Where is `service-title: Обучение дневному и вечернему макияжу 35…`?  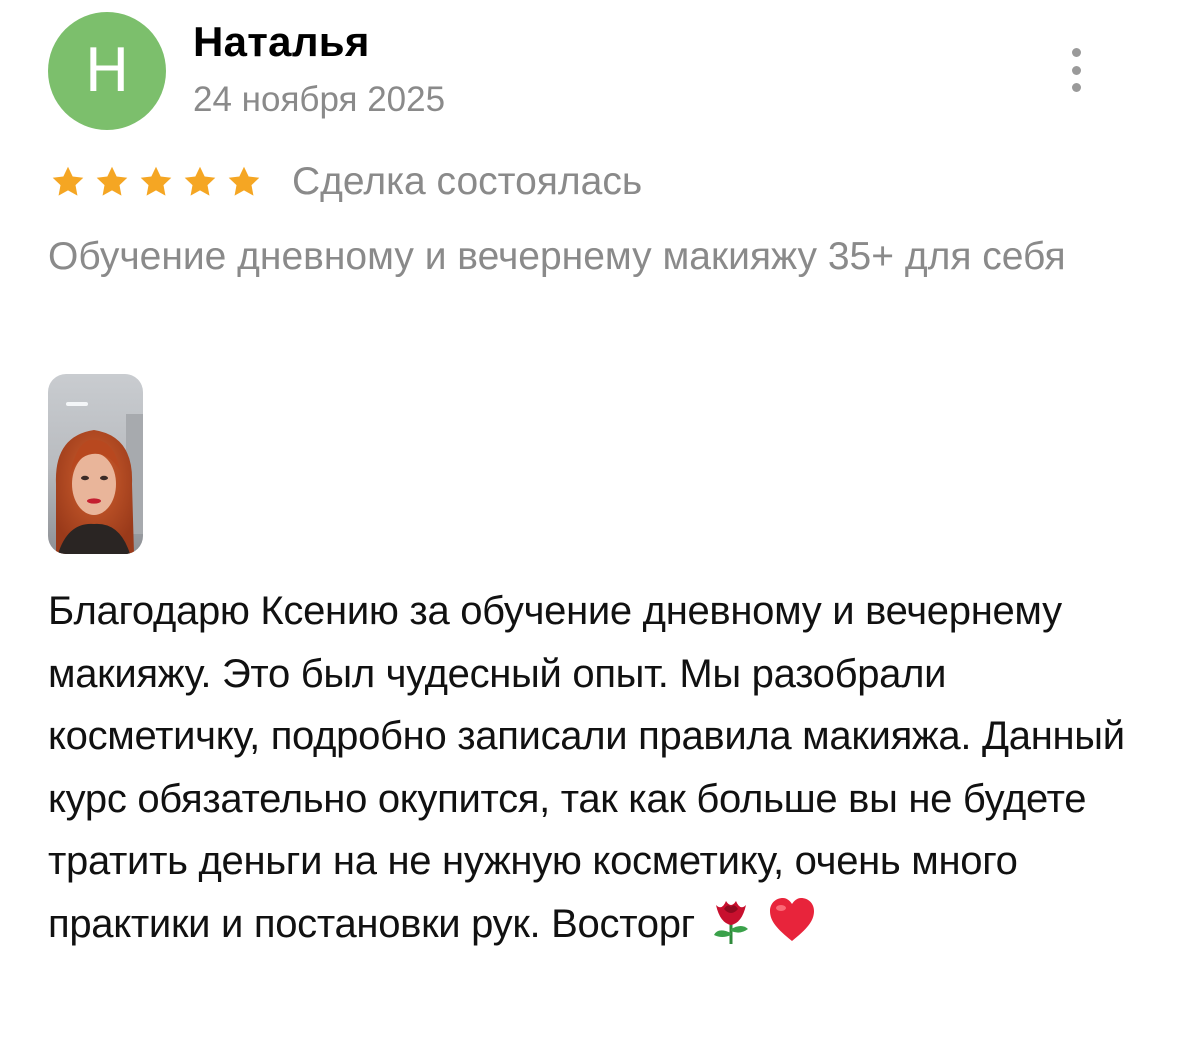
service-title: Обучение дневному и вечернему макияжу 35… is located at coordinates (557, 256).